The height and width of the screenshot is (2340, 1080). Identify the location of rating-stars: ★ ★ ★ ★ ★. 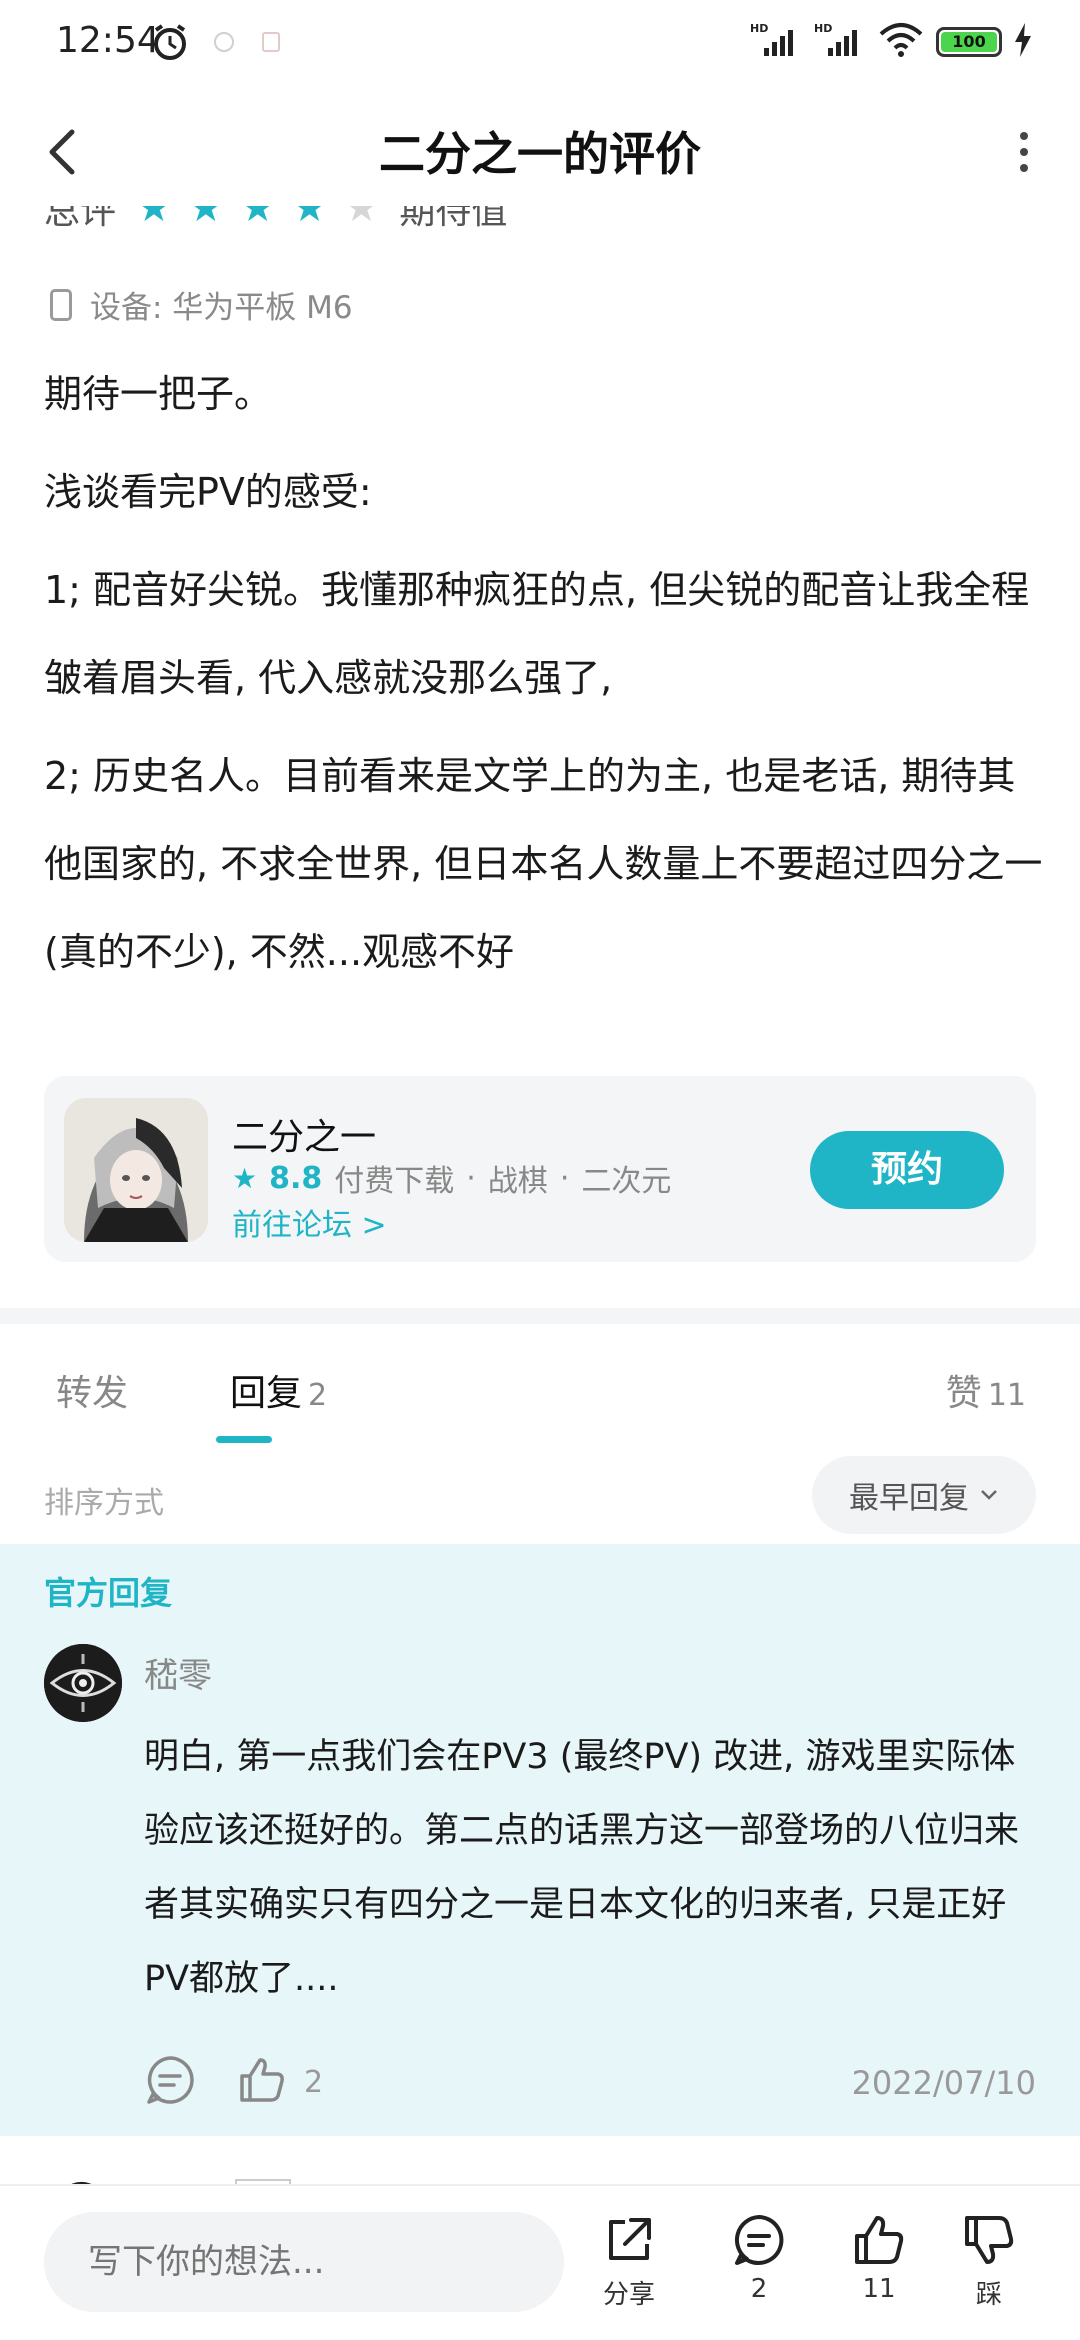
(257, 218).